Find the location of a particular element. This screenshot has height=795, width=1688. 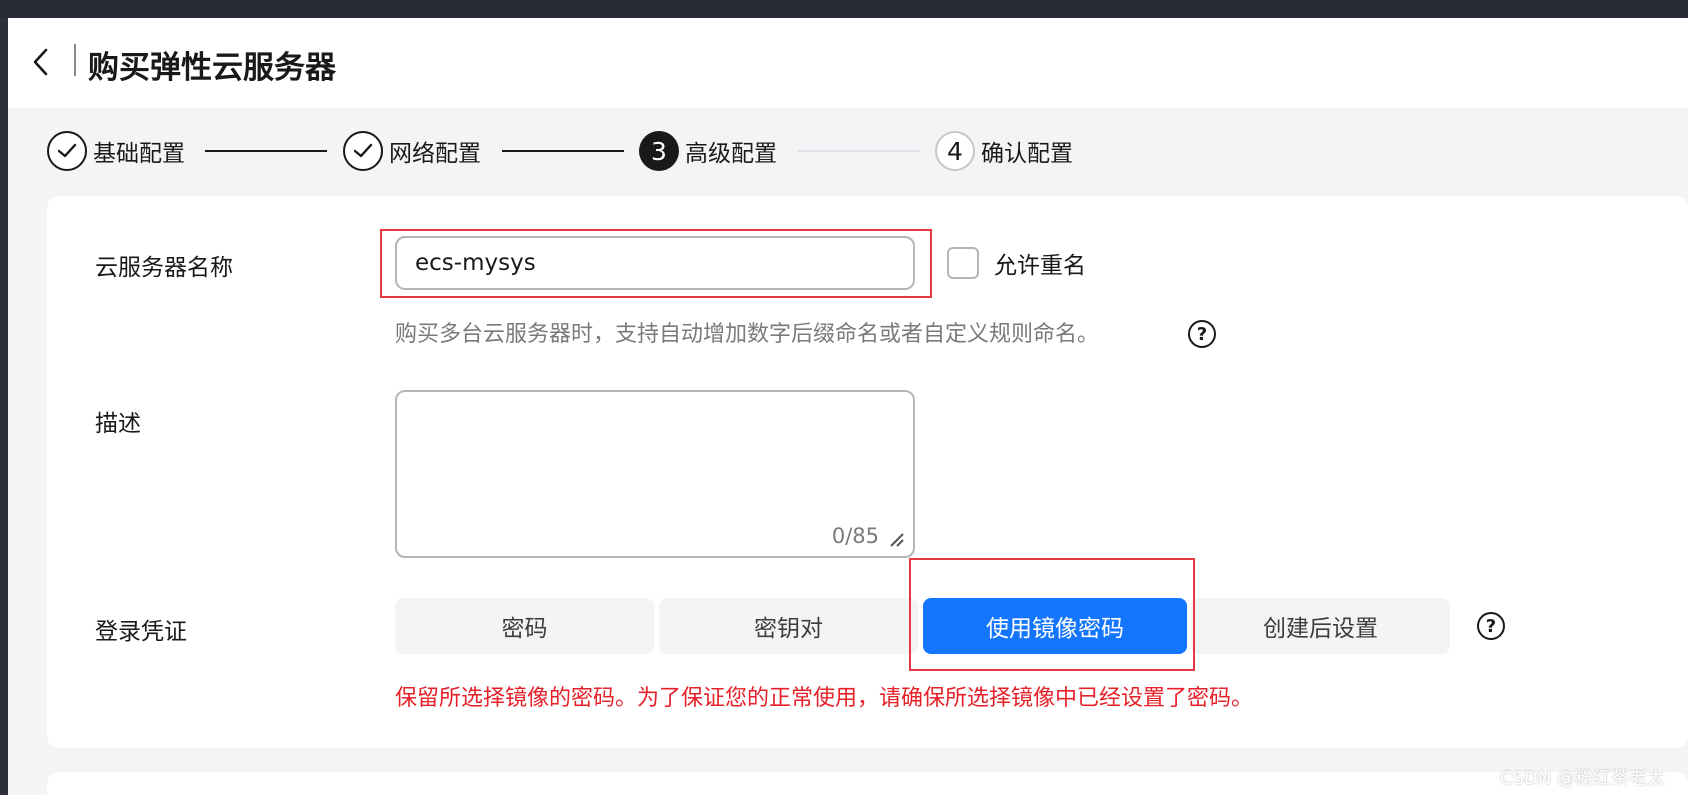

page-header: 购买弹性云服务器 is located at coordinates (848, 63).